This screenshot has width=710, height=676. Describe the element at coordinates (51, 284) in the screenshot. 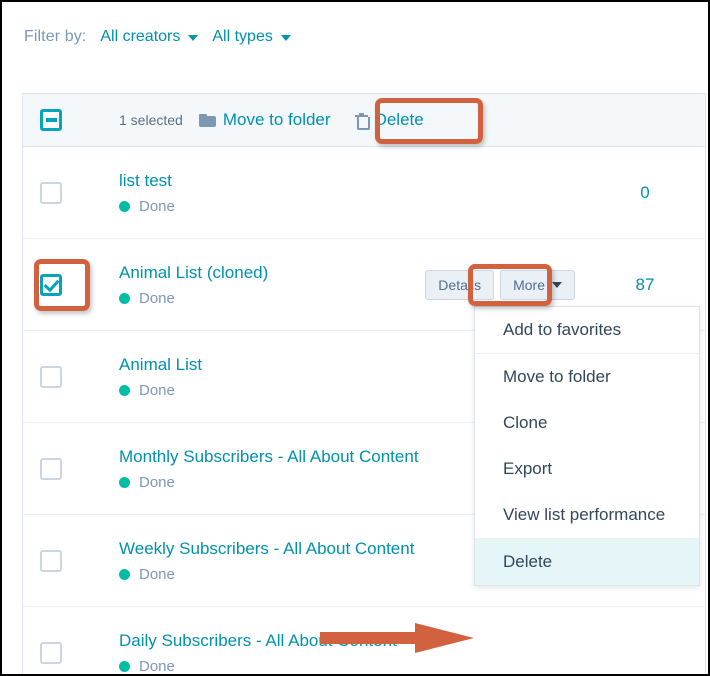

I see `row-checkbox-selected` at that location.